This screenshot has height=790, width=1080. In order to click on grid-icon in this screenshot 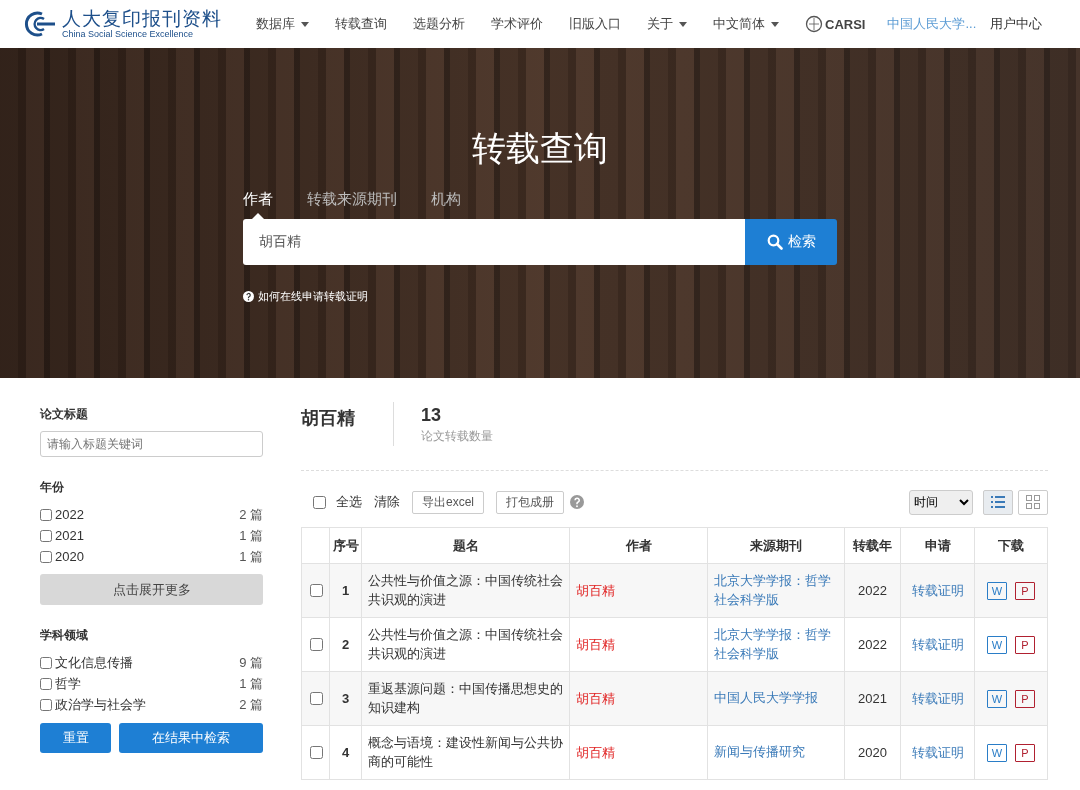, I will do `click(1033, 502)`.